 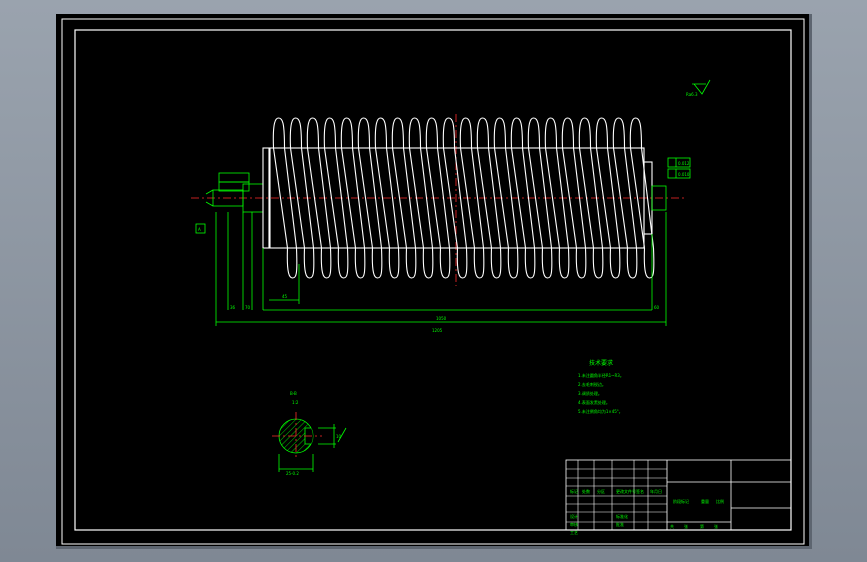 What do you see at coordinates (592, 384) in the screenshot?
I see `svg-text: 2.去毛刺锐边。` at bounding box center [592, 384].